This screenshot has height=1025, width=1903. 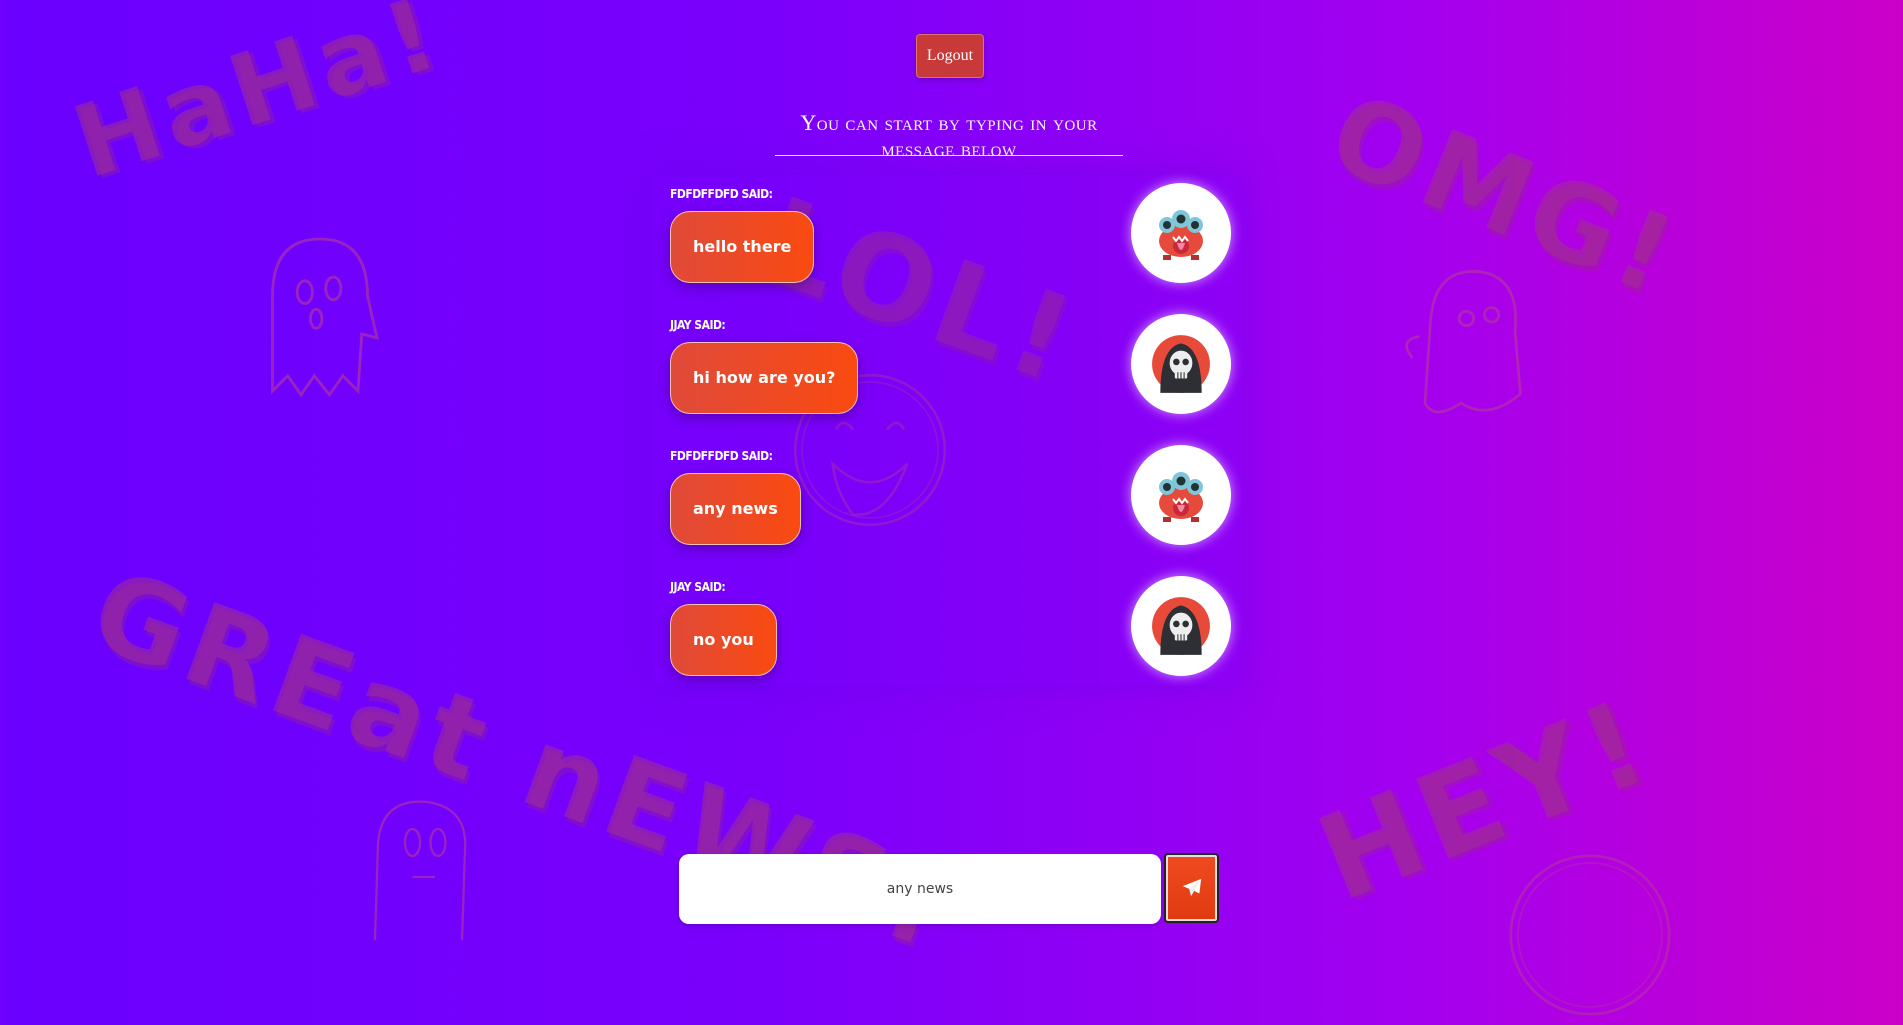 I want to click on message-item: JJAY SAID: hi how are you?, so click(x=764, y=365).